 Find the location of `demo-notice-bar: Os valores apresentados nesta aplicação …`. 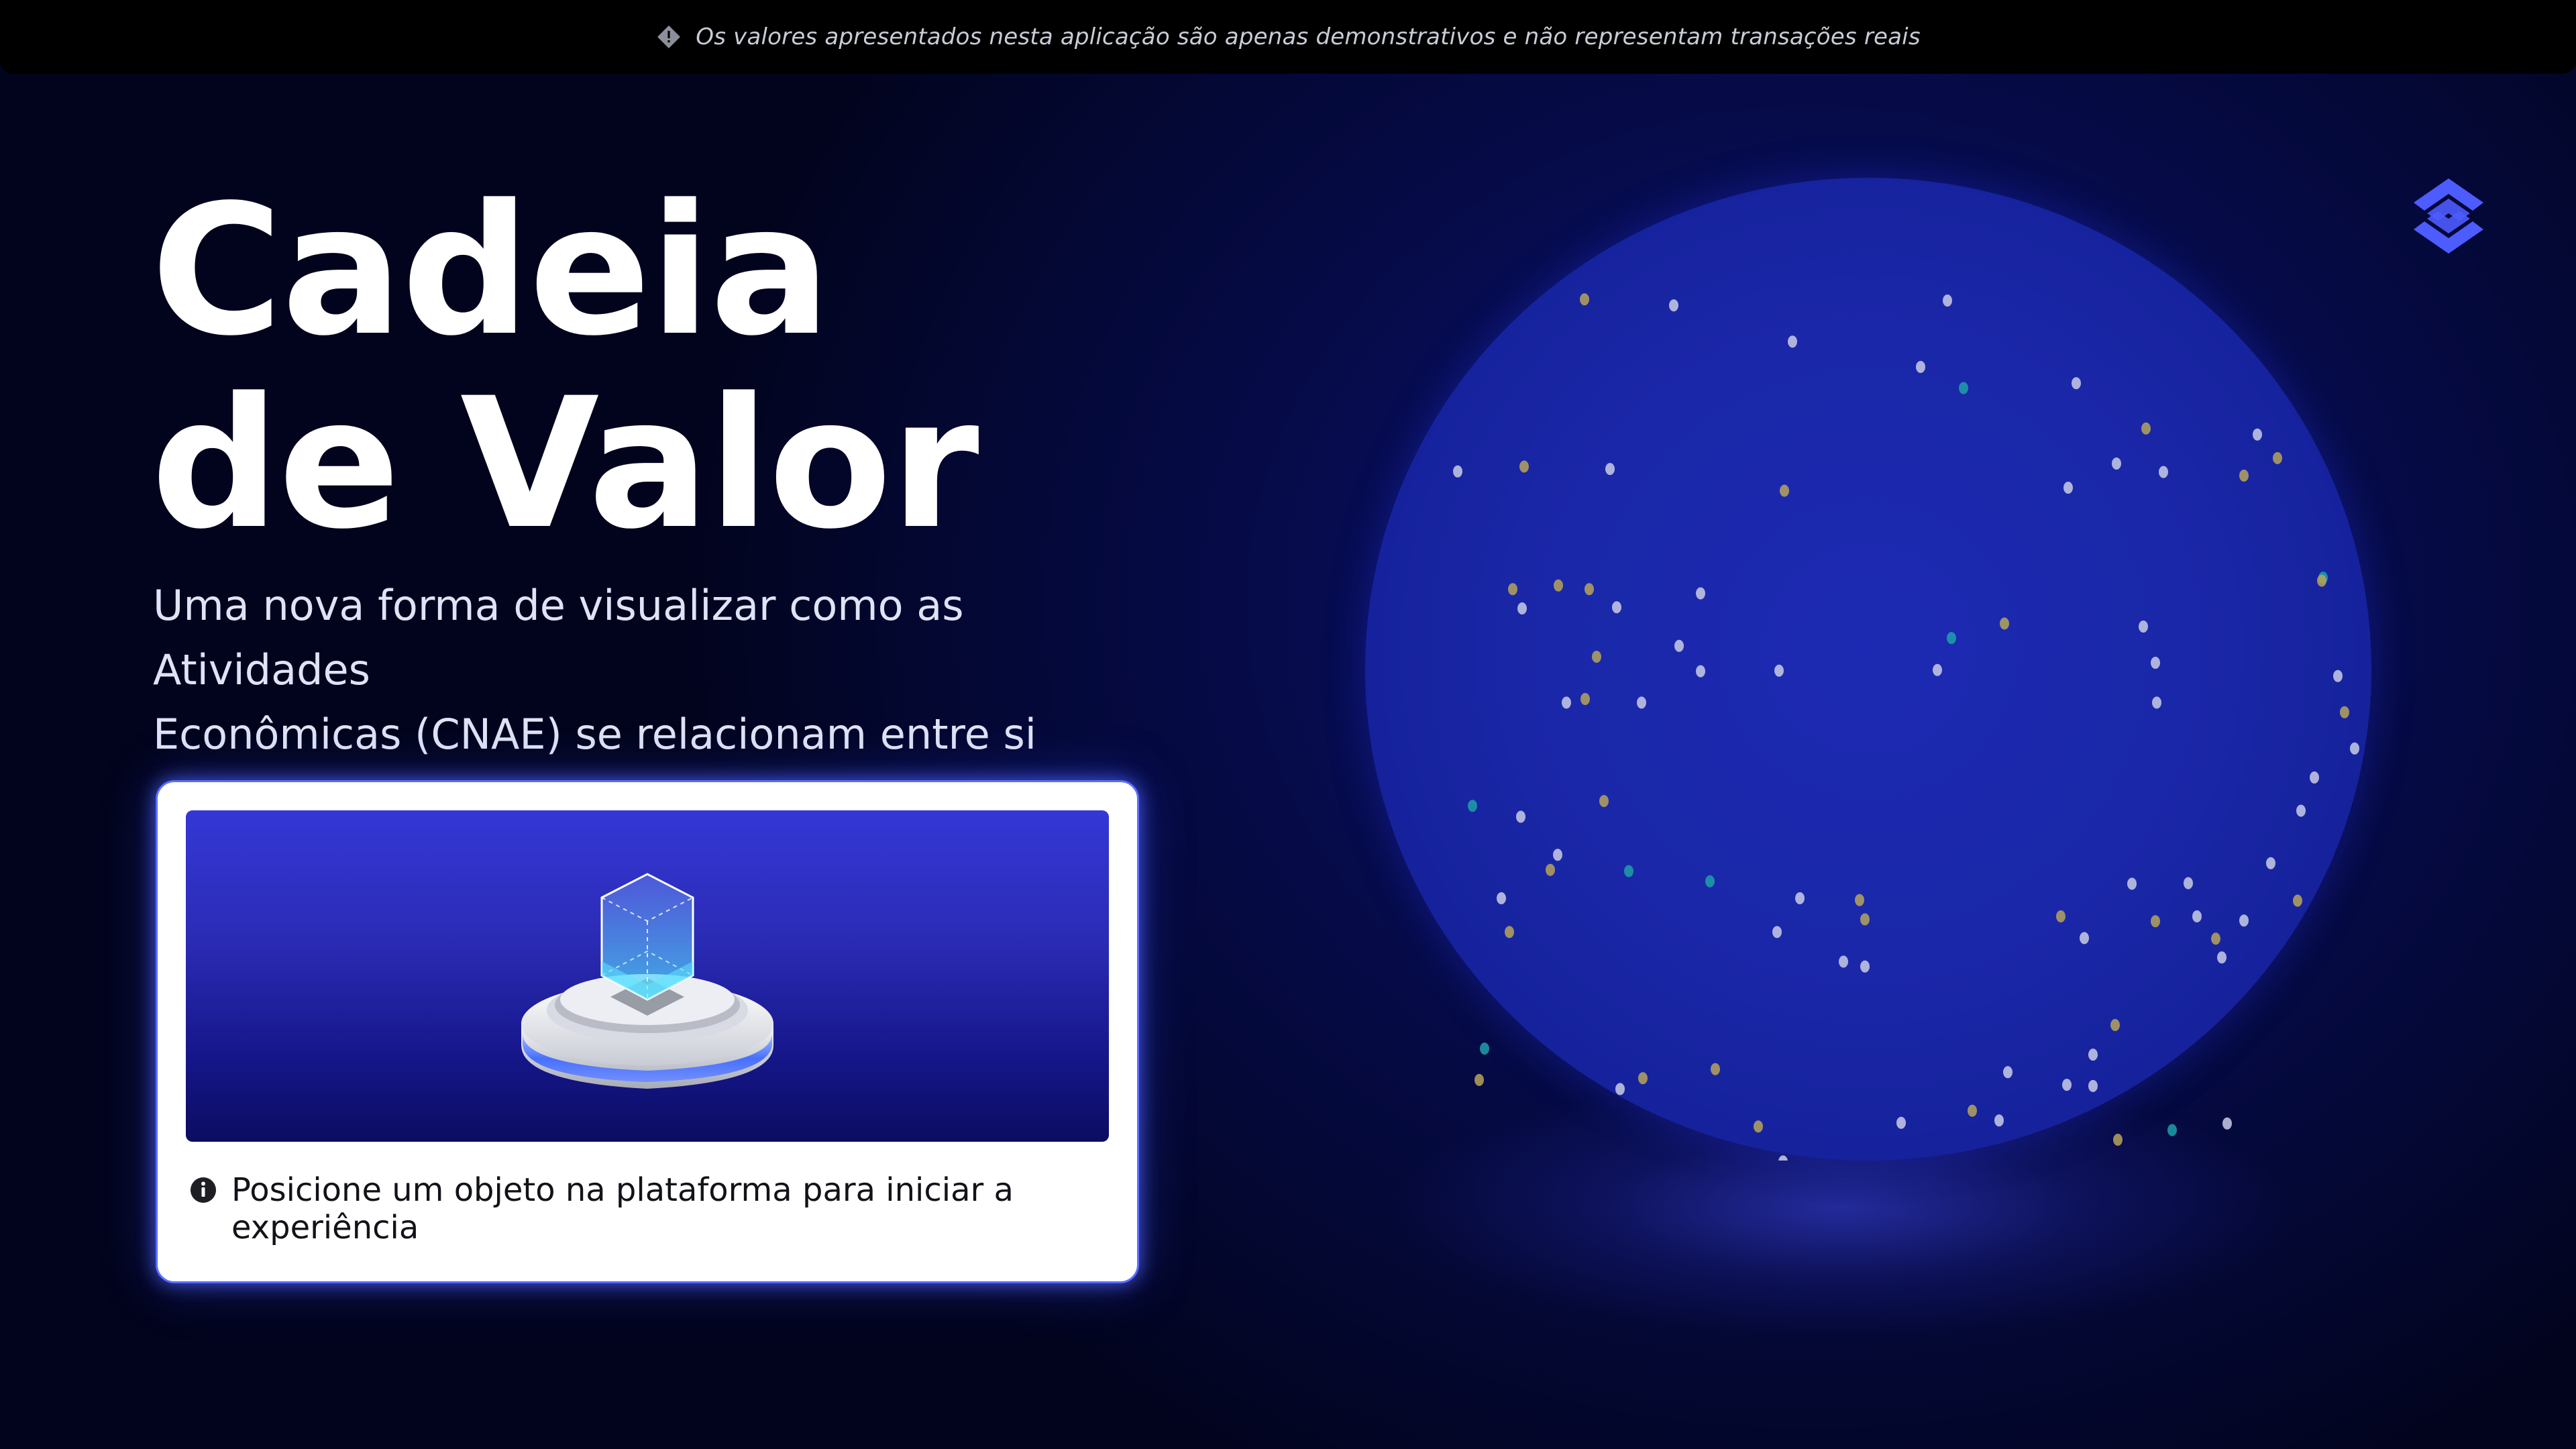

demo-notice-bar: Os valores apresentados nesta aplicação … is located at coordinates (1288, 37).